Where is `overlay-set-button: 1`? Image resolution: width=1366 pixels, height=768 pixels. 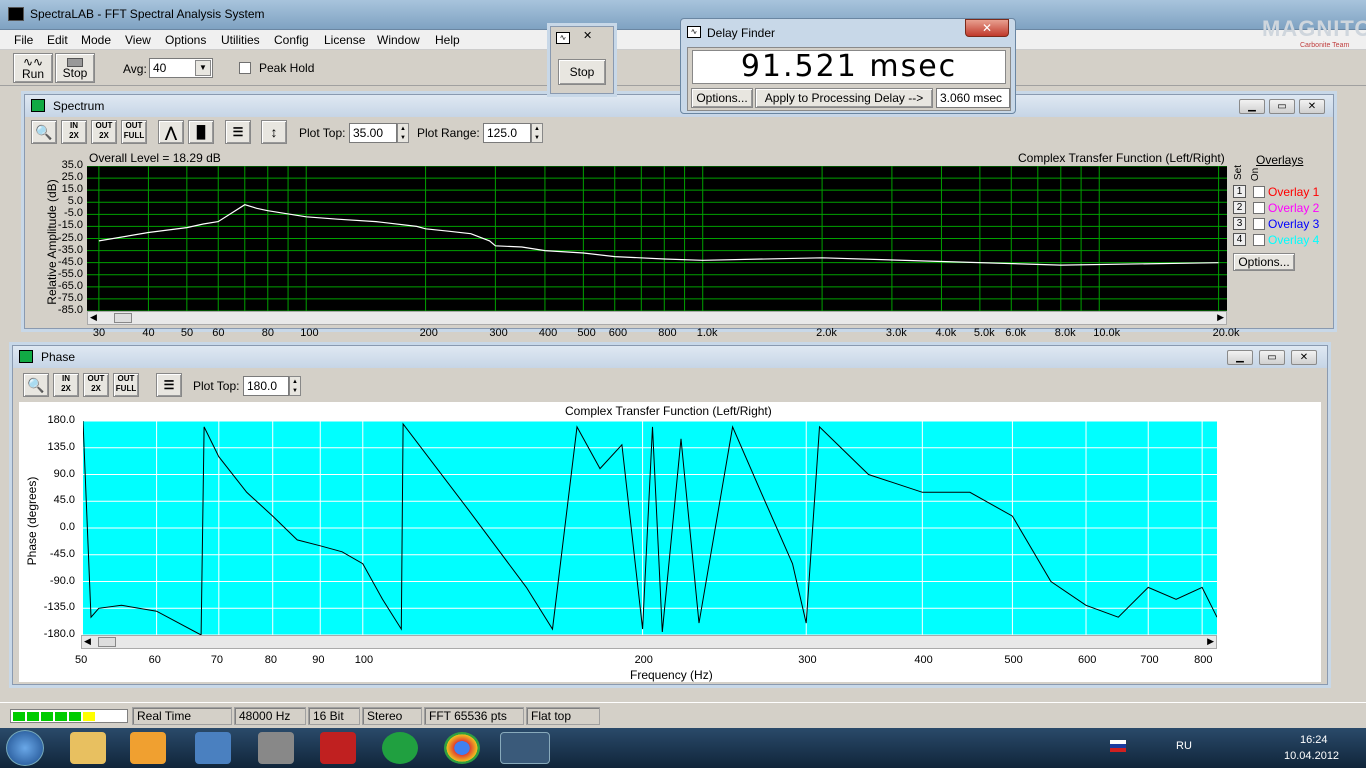
overlay-set-button: 1 is located at coordinates (1239, 191).